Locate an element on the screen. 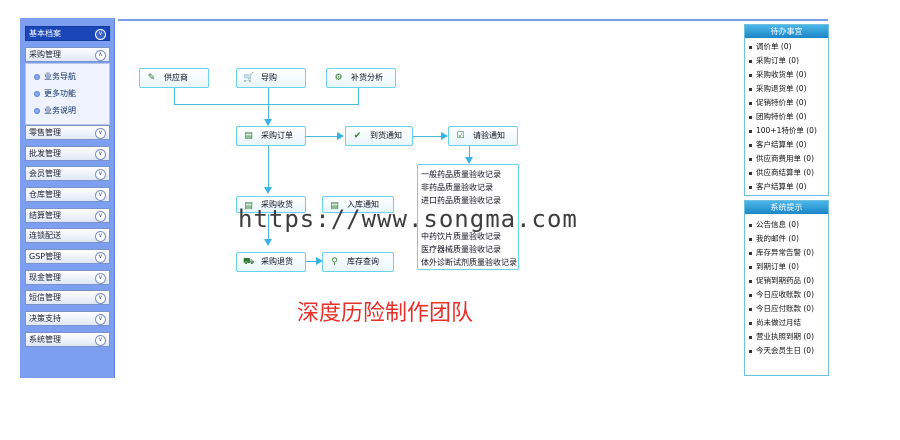 This screenshot has width=900, height=440. restock-analysis-node: ⚙ 补货分析 is located at coordinates (361, 78).